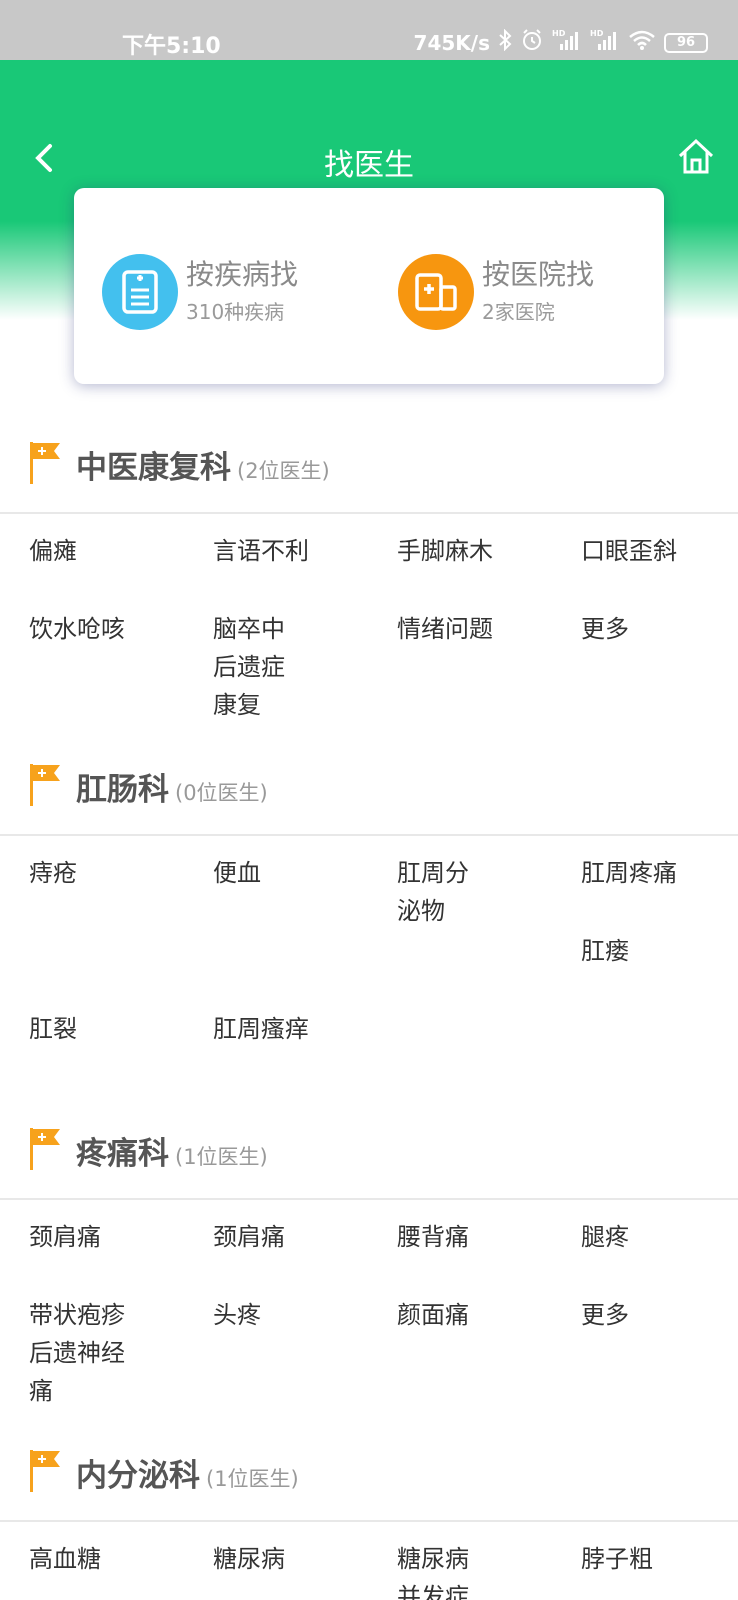 This screenshot has height=1600, width=738. What do you see at coordinates (460, 1353) in the screenshot?
I see `disease-item: 颜面痛` at bounding box center [460, 1353].